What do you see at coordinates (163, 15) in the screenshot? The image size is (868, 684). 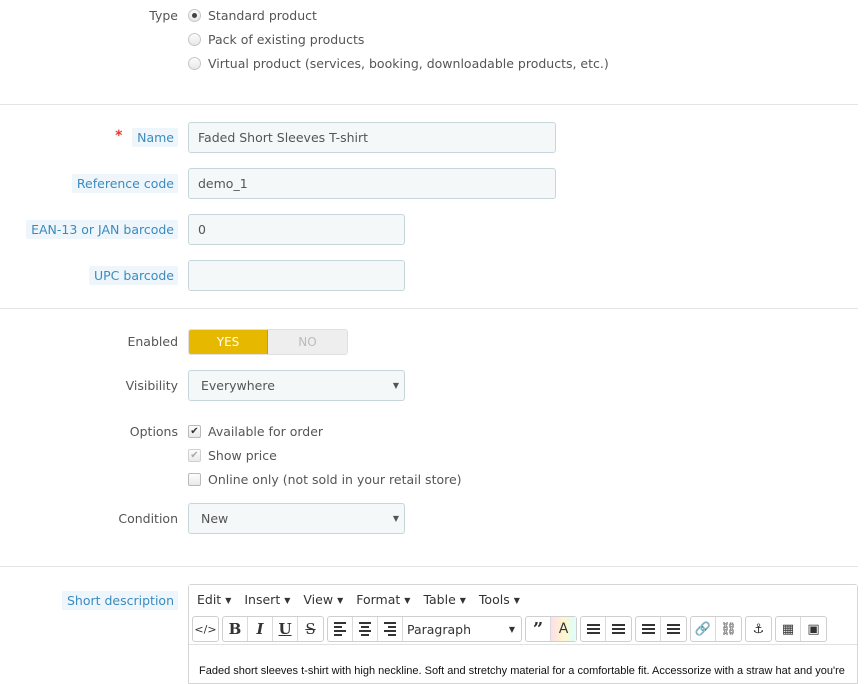 I see `type-label: Type` at bounding box center [163, 15].